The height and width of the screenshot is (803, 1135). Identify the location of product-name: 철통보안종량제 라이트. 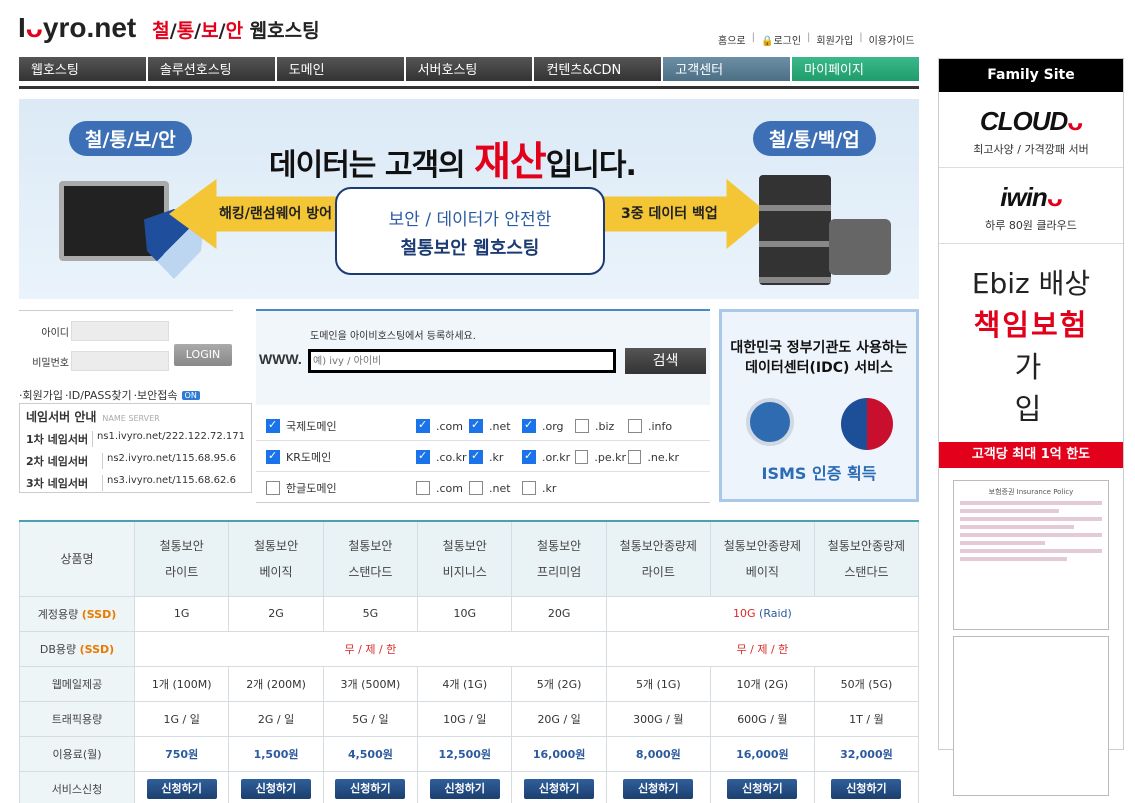
(658, 558).